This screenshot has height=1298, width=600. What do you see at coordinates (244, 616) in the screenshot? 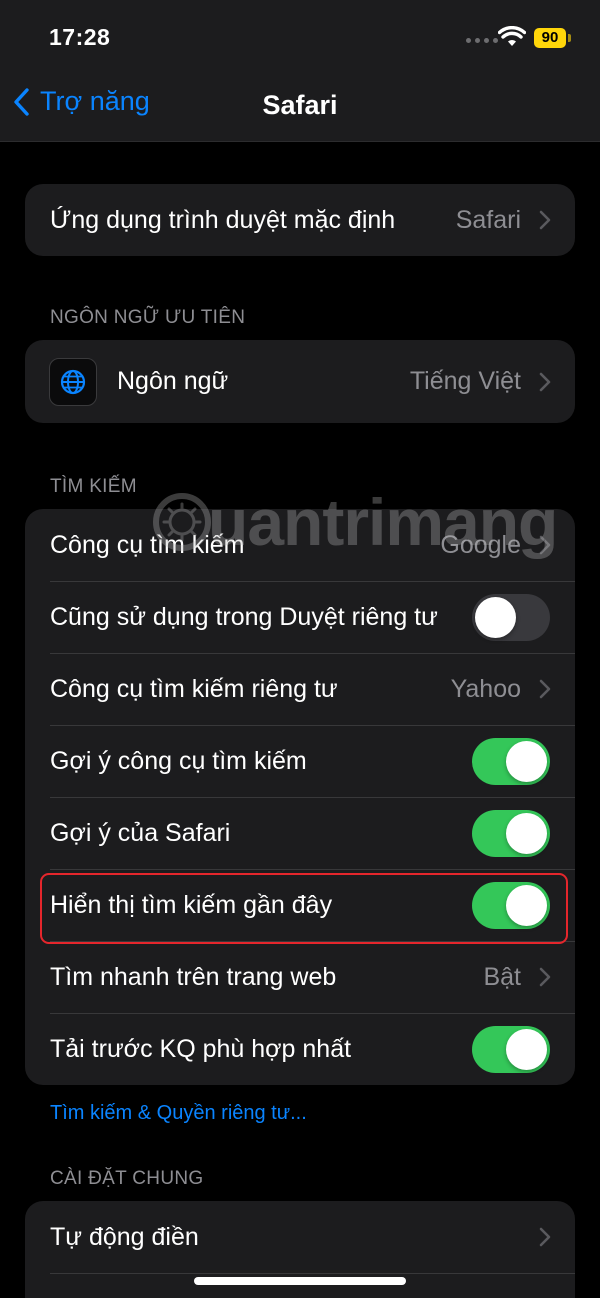
I see `row-label: Cũng sử dụng trong Duyệt riêng tư` at bounding box center [244, 616].